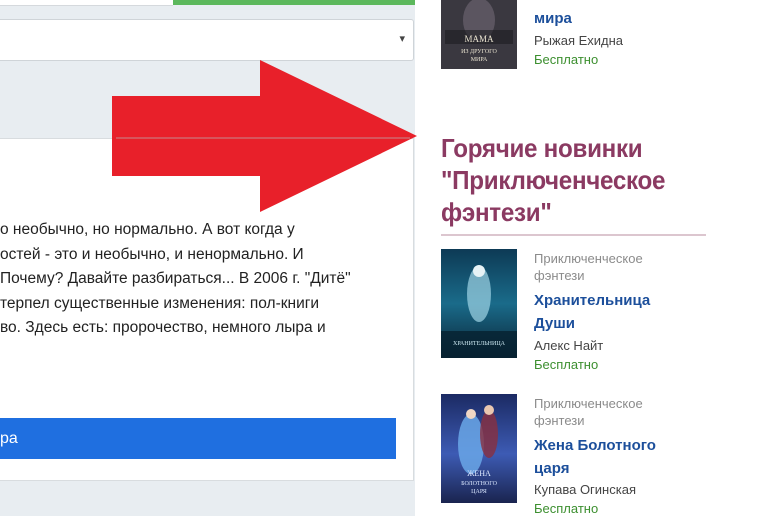  I want to click on book-author: Рыжая Ехидна, so click(578, 40).